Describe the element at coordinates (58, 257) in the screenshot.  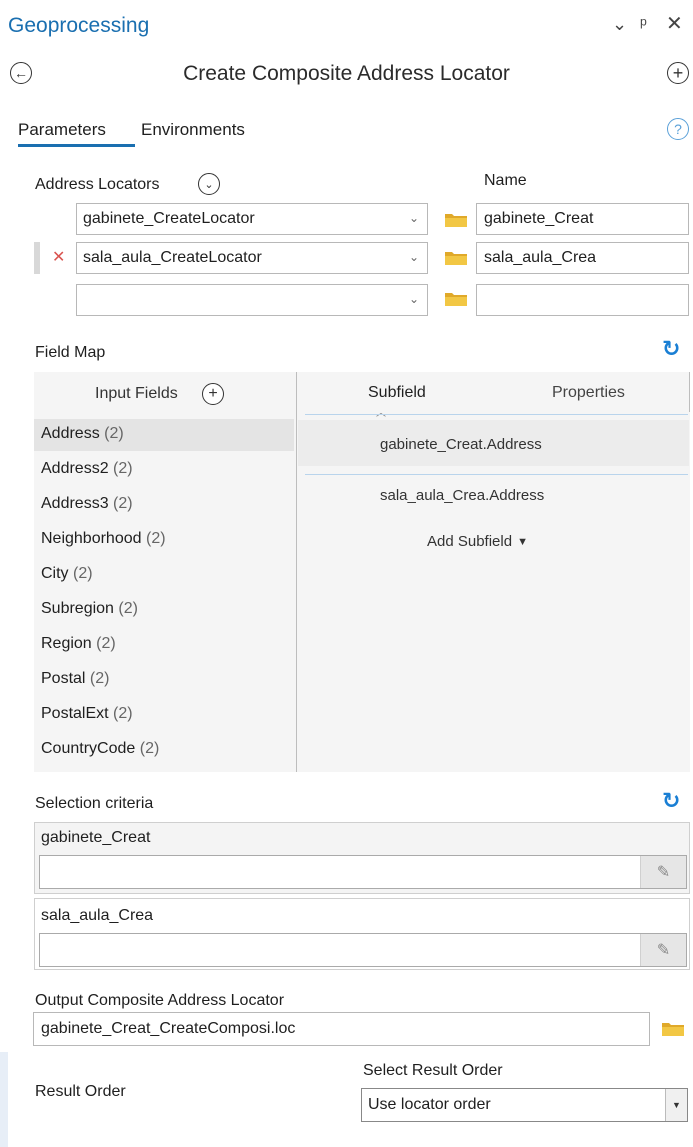
I see `remove-row-icon: ✕` at that location.